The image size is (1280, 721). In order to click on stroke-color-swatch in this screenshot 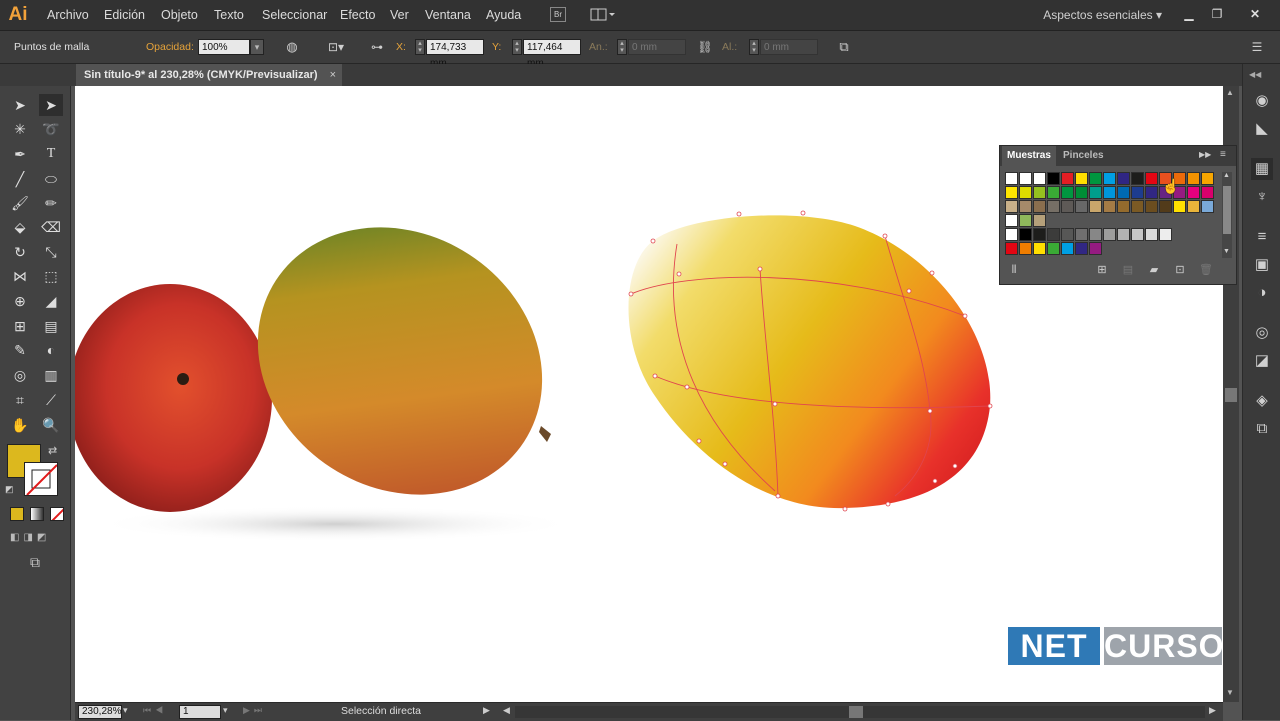, I will do `click(41, 479)`.